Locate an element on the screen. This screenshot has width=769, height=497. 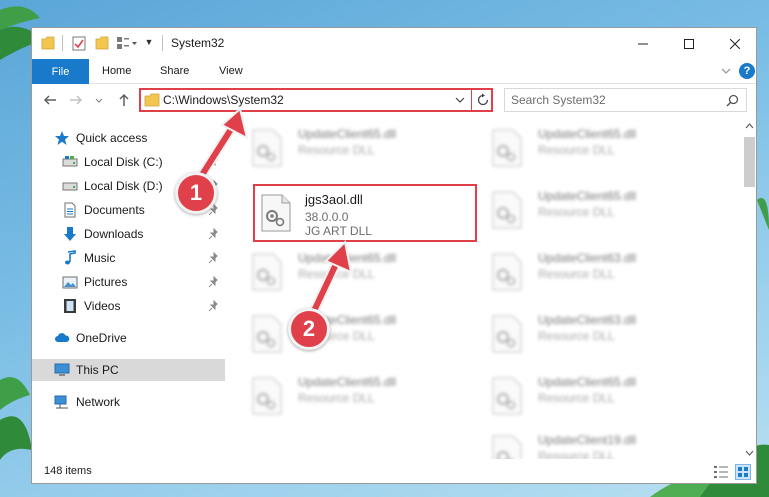
sidebar-item-local-disk-c: Local Disk (C:) is located at coordinates (112, 162).